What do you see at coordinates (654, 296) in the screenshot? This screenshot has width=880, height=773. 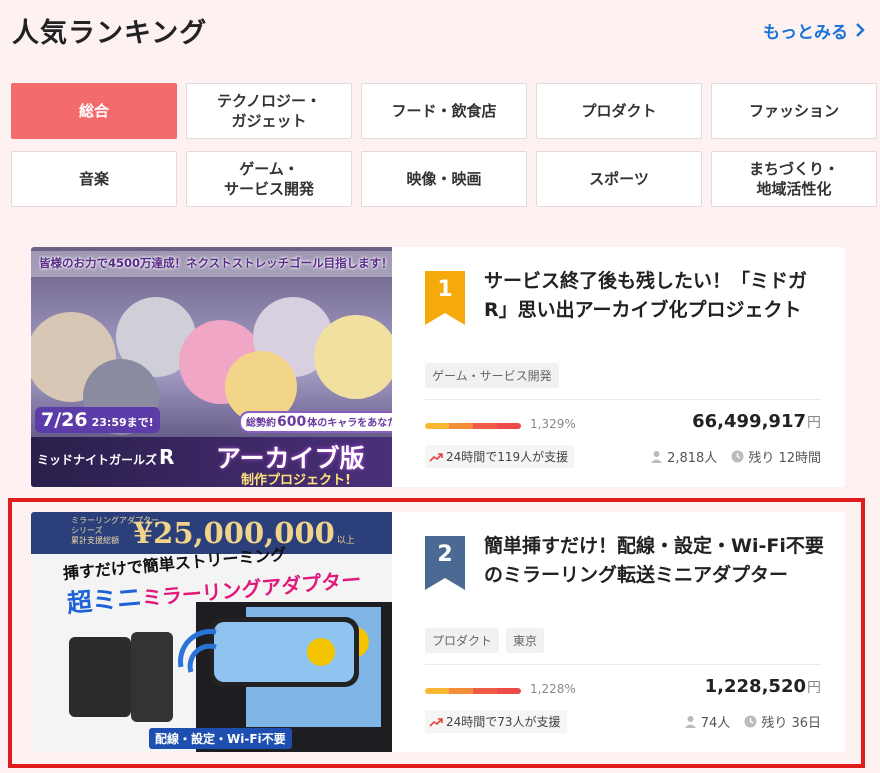 I see `project-title: サービス終了後も残したい！「ミドガR」思い出アーカイブ化プロジェクト` at bounding box center [654, 296].